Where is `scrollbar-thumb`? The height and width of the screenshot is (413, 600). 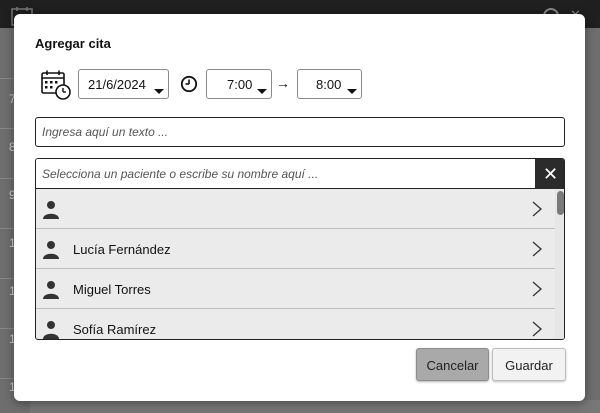
scrollbar-thumb is located at coordinates (560, 203).